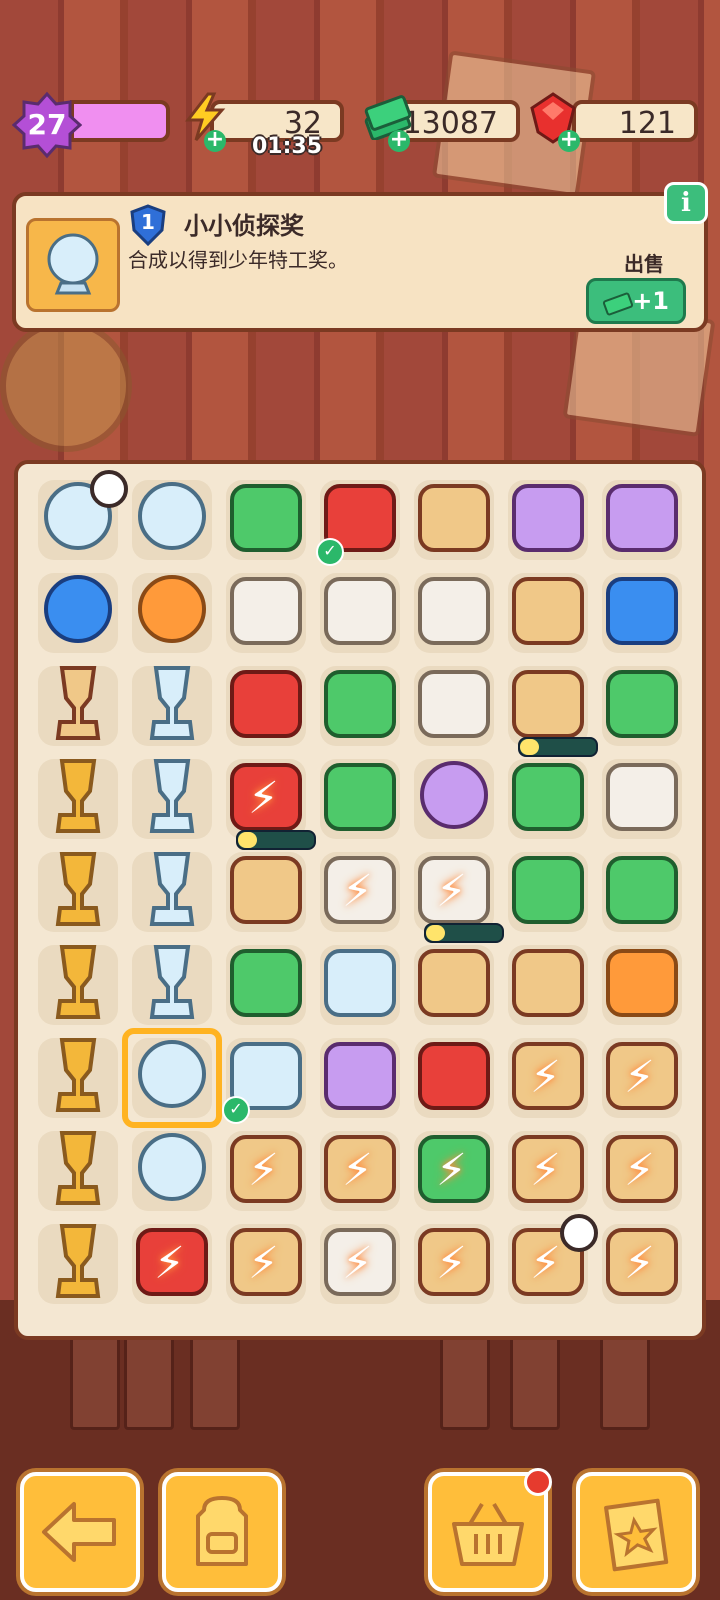  What do you see at coordinates (78, 799) in the screenshot?
I see `board-cell-gold-trophy-figure` at bounding box center [78, 799].